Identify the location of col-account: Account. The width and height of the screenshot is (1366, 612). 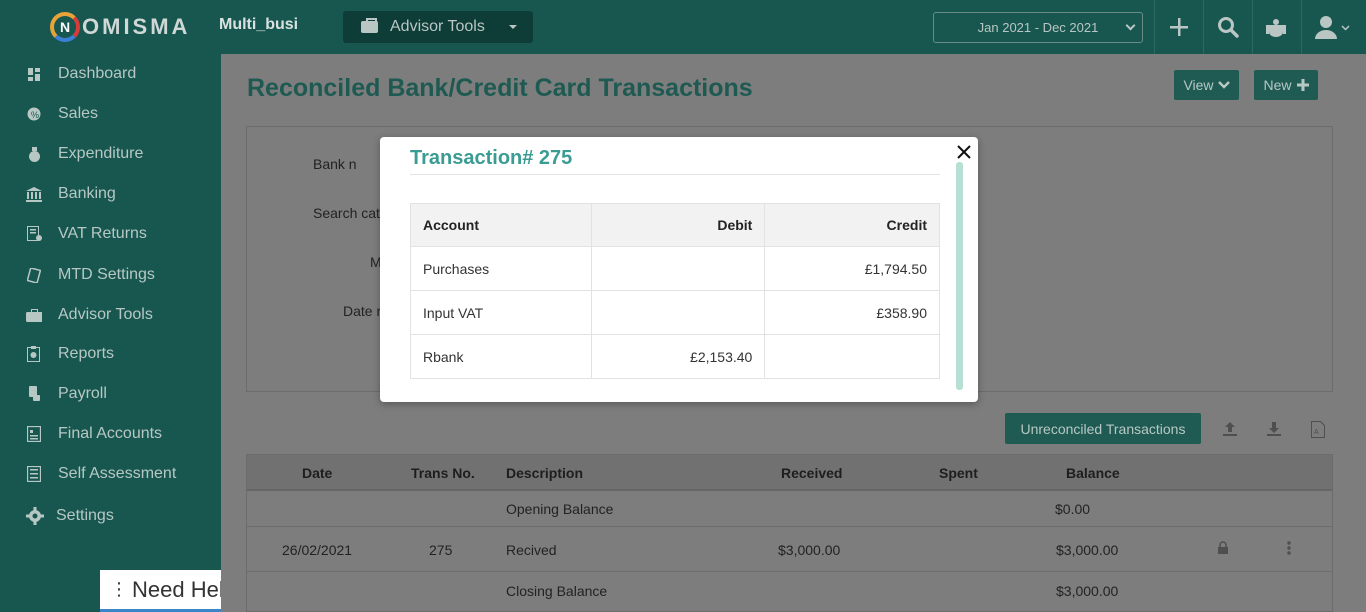
(501, 225).